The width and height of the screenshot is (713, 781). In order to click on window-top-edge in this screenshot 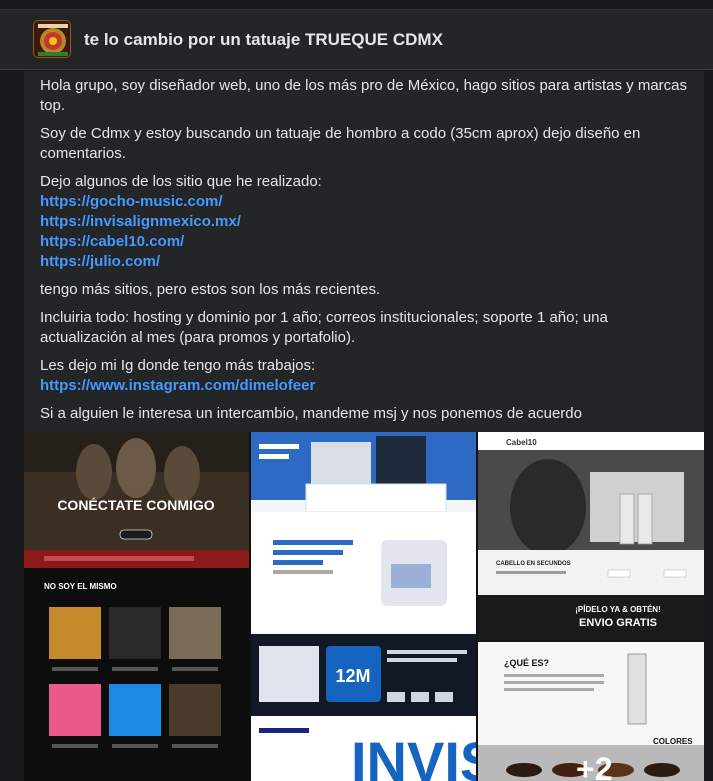, I will do `click(356, 5)`.